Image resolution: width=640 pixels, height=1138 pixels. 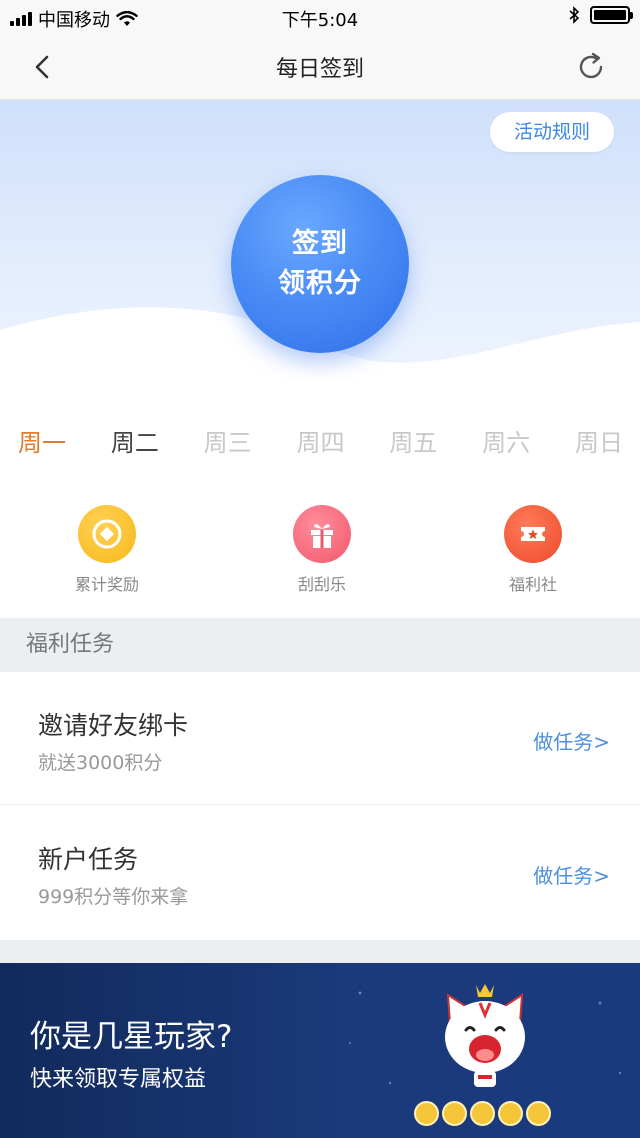 I want to click on star-rating, so click(x=482, y=1113).